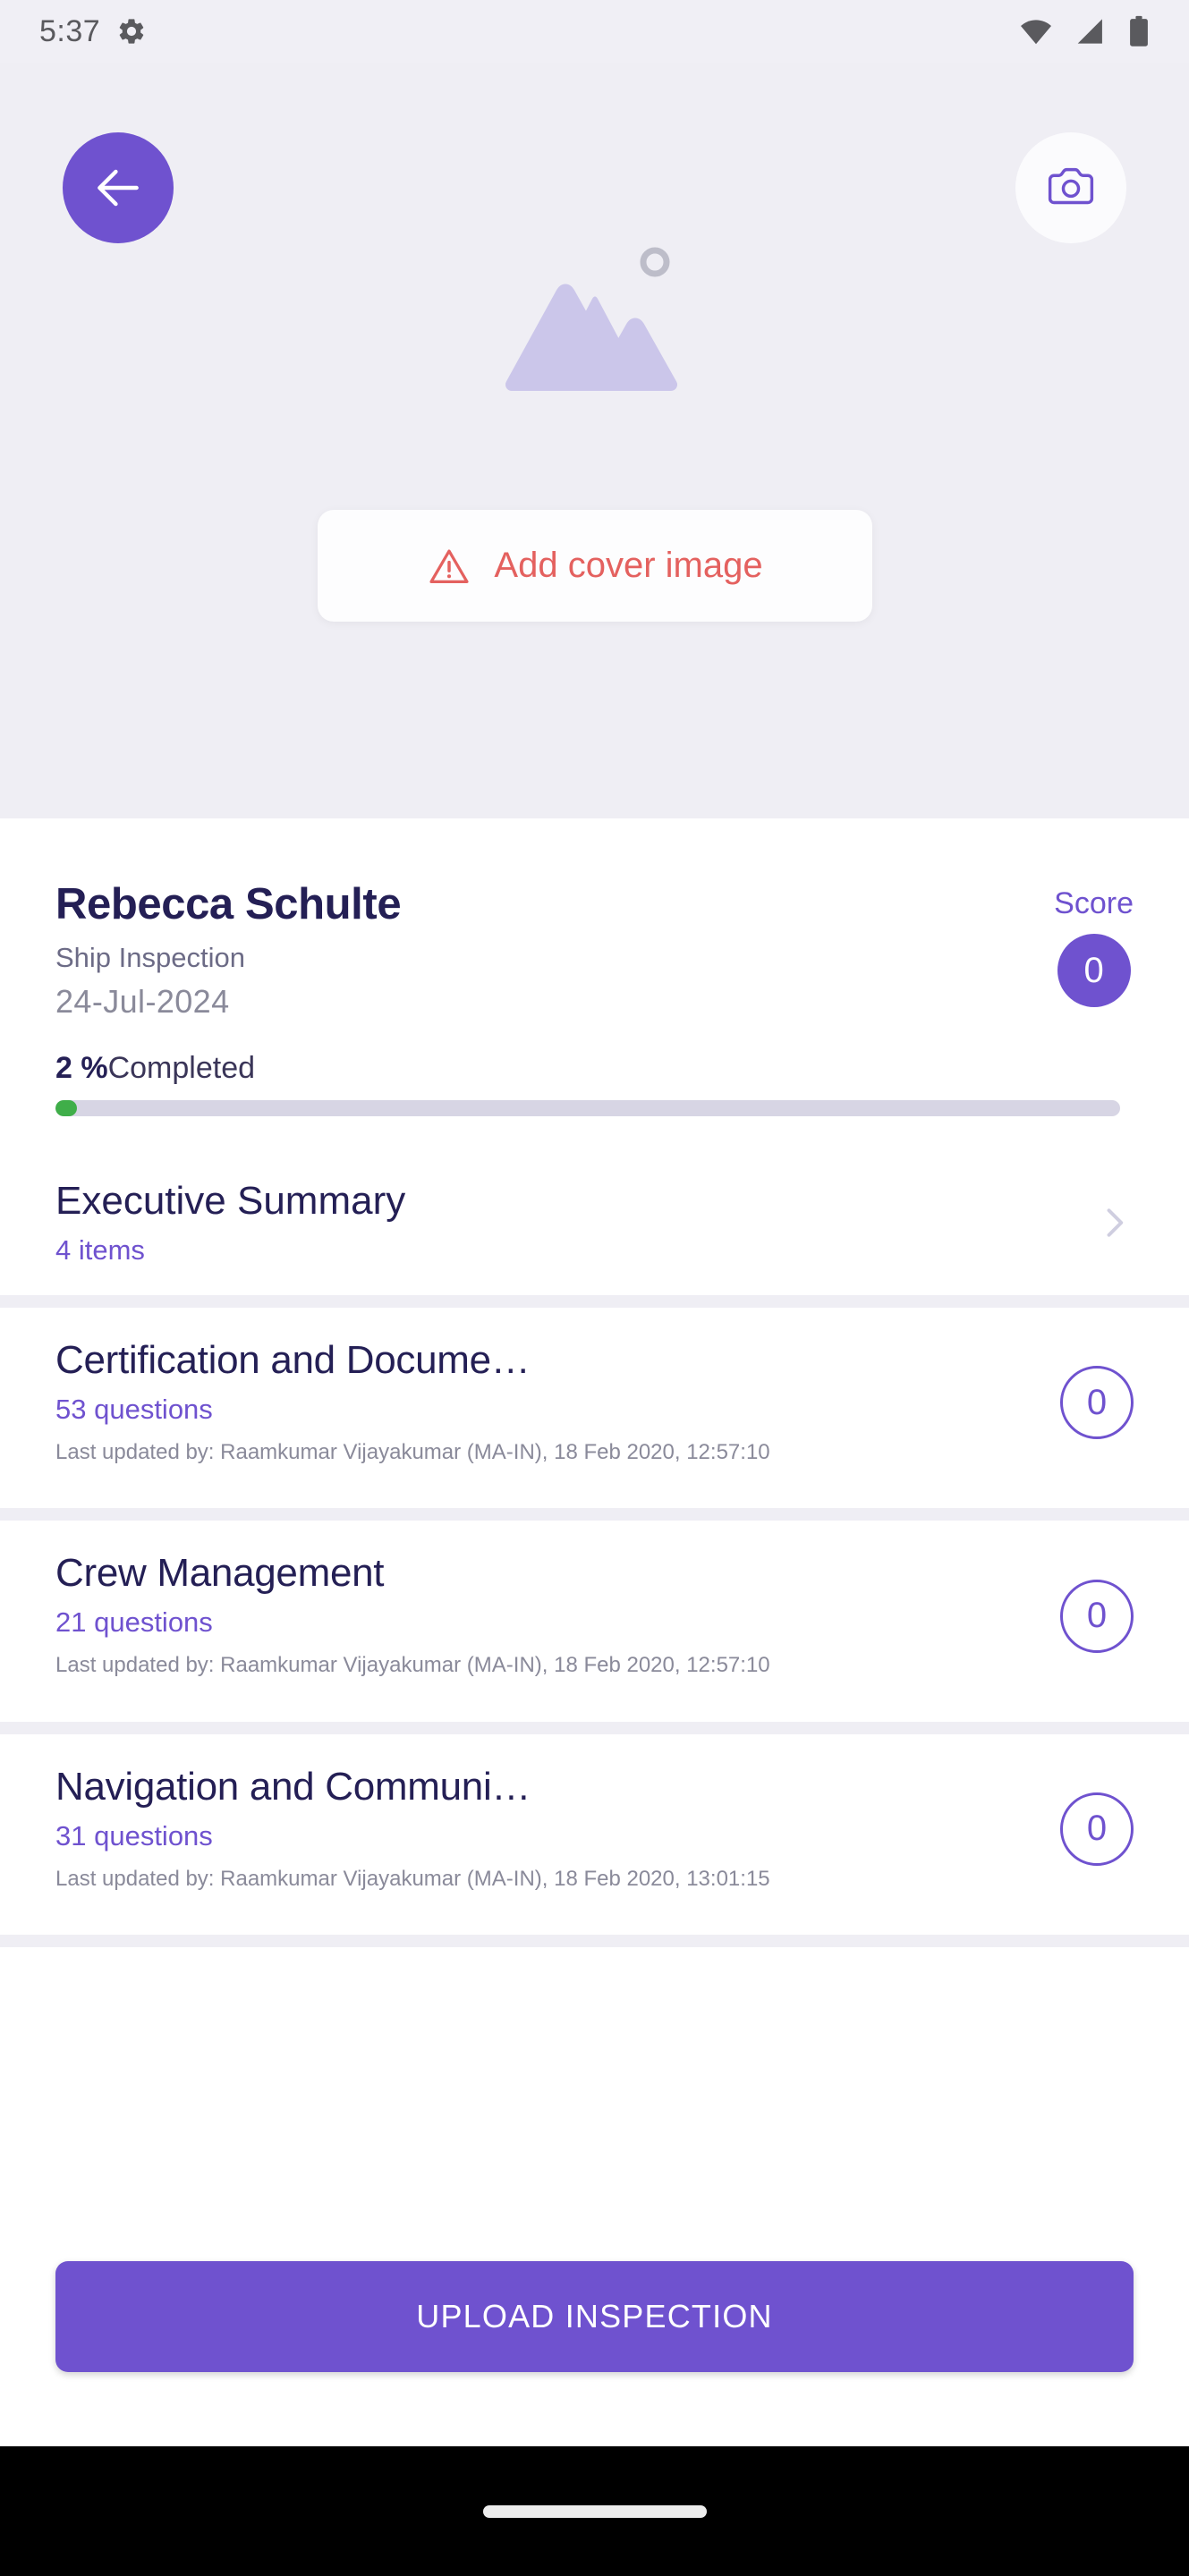  I want to click on section-title: Crew Management, so click(220, 1573).